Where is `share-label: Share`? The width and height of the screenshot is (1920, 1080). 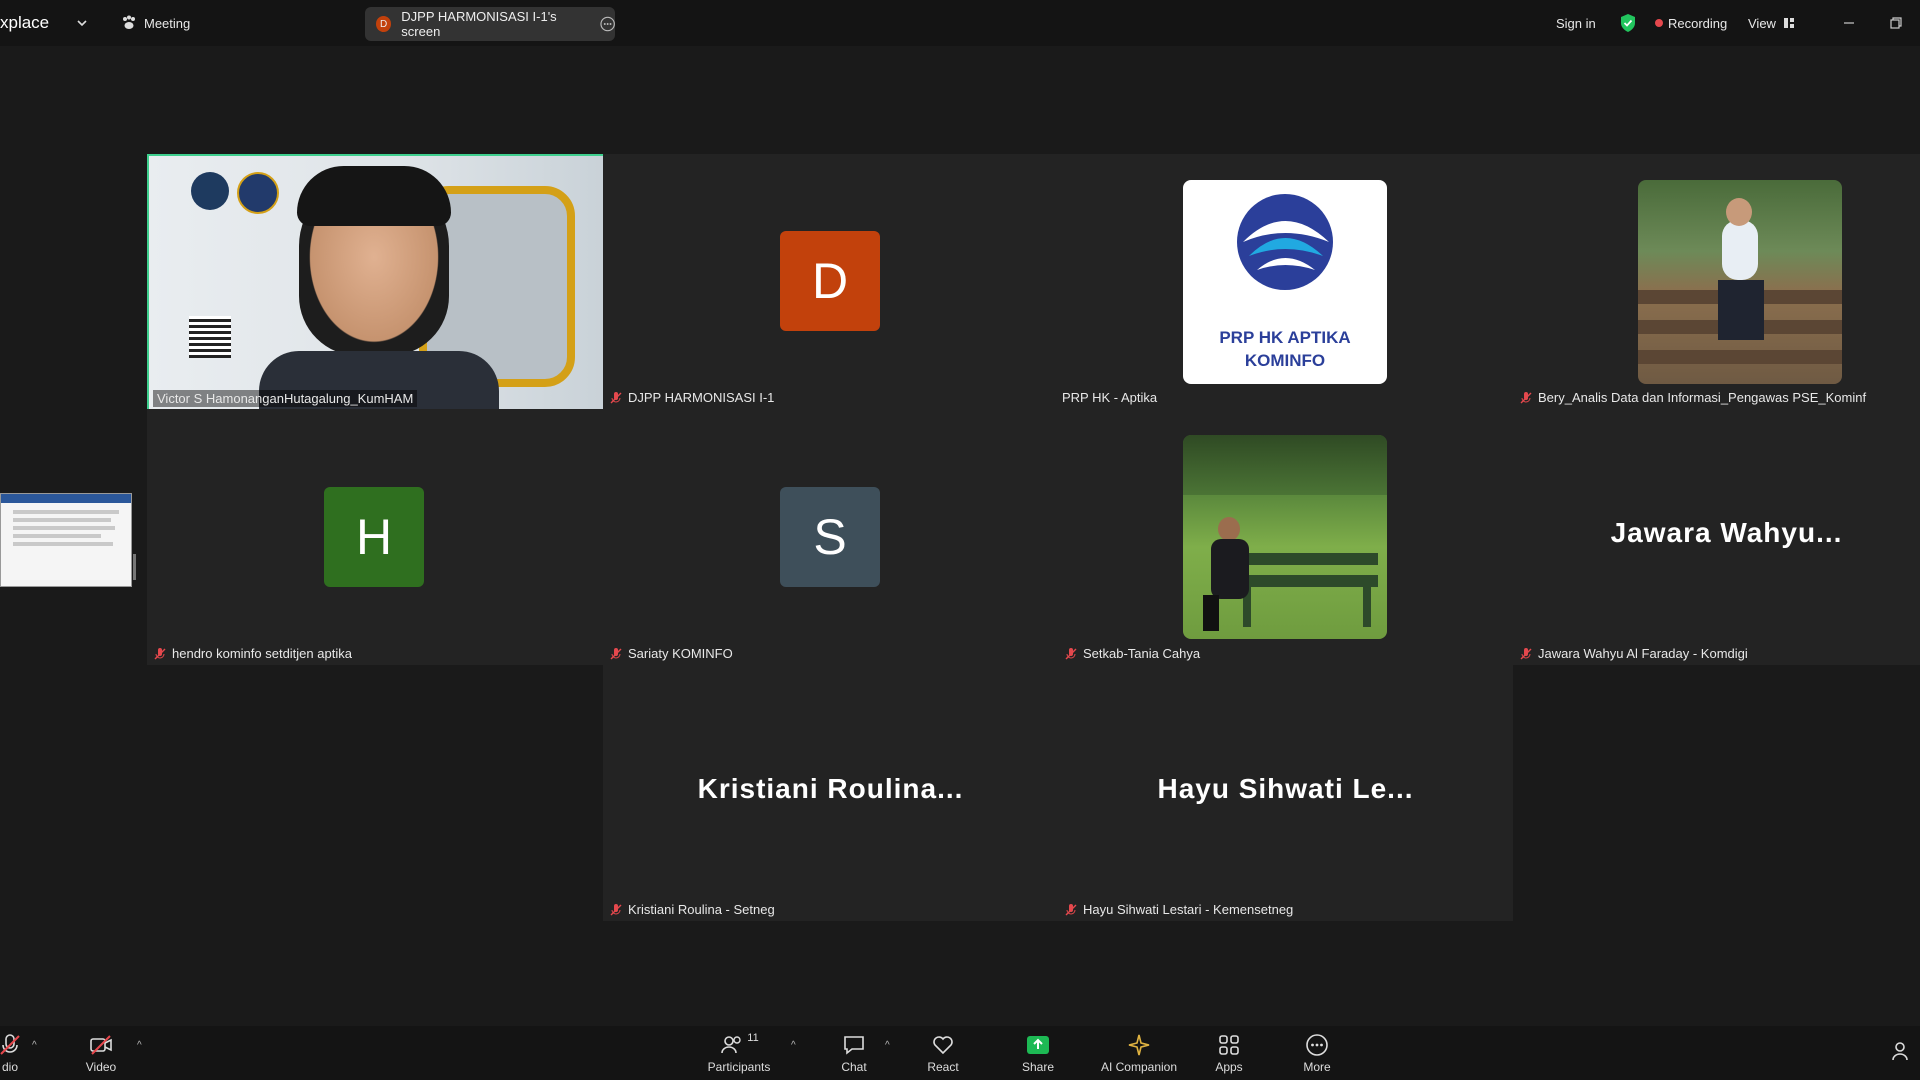 share-label: Share is located at coordinates (1038, 1067).